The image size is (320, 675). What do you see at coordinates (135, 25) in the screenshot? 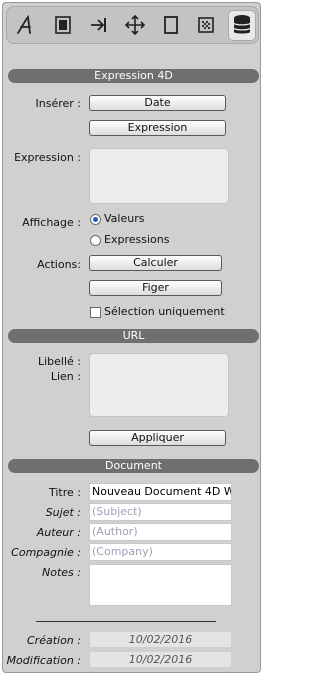
I see `move-icon` at bounding box center [135, 25].